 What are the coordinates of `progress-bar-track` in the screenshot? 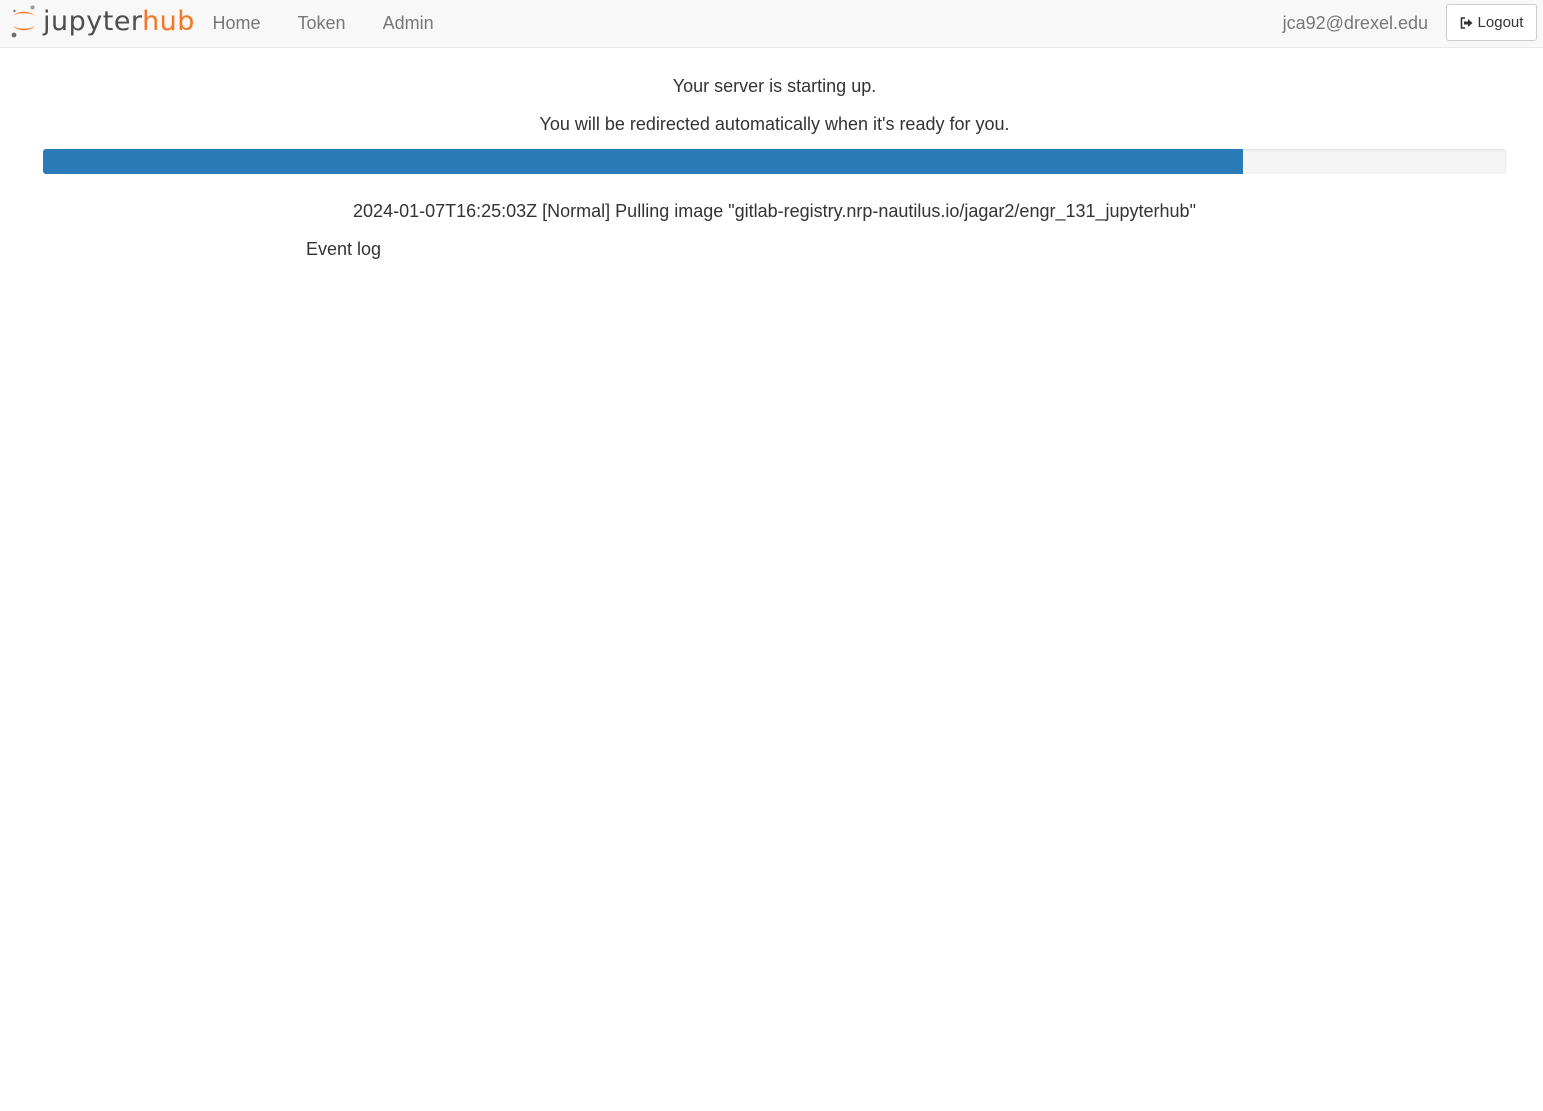 It's located at (774, 161).